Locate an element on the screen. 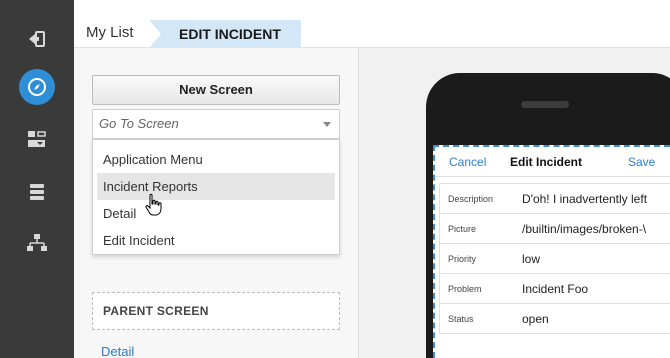 The height and width of the screenshot is (358, 670). exit-button is located at coordinates (37, 39).